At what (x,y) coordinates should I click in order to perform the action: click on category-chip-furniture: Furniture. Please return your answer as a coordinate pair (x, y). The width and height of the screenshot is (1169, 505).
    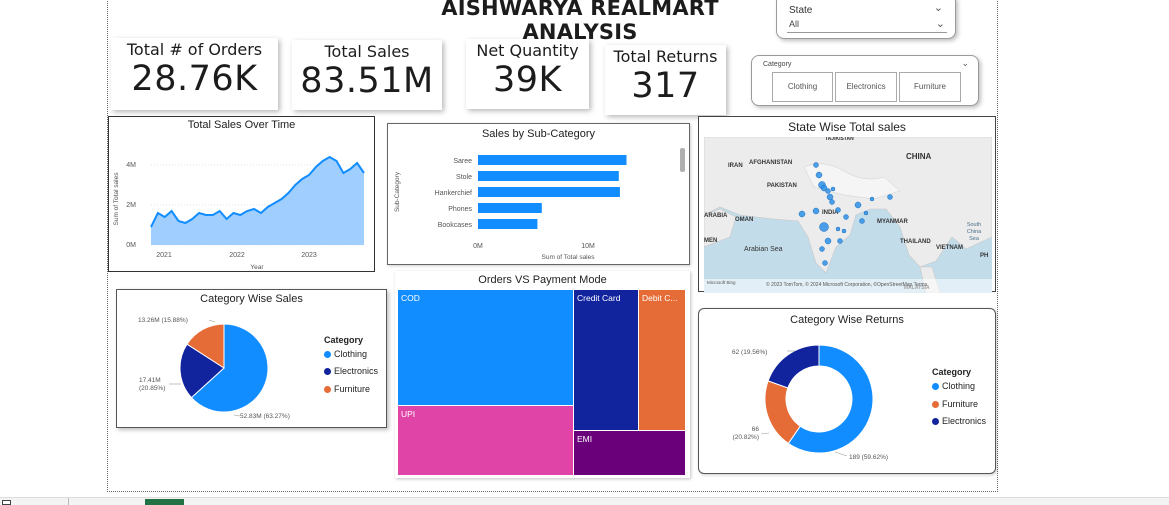
    Looking at the image, I should click on (930, 87).